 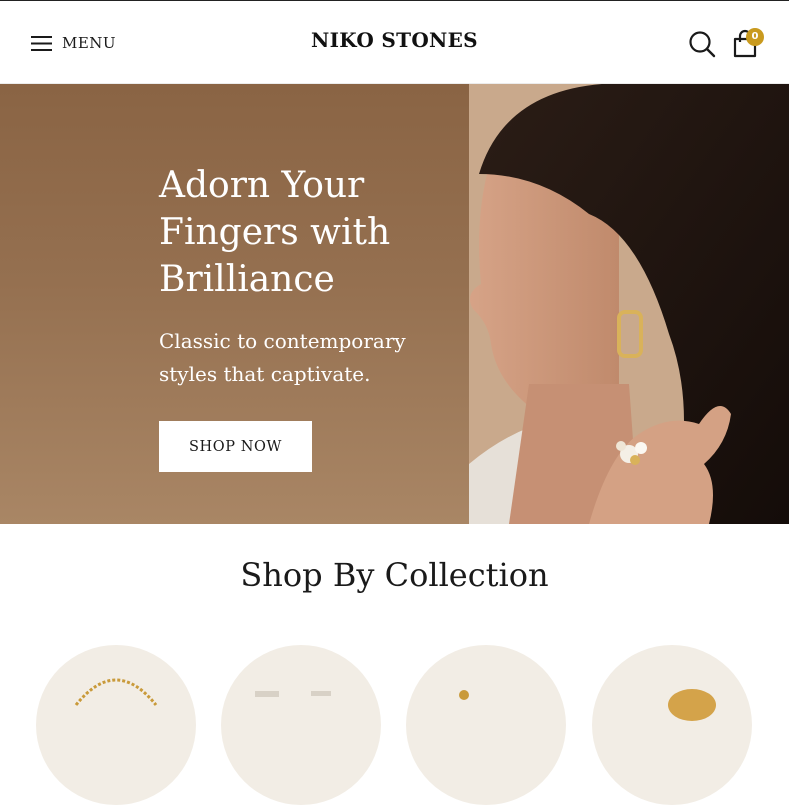 I want to click on collection-necklaces, so click(x=116, y=725).